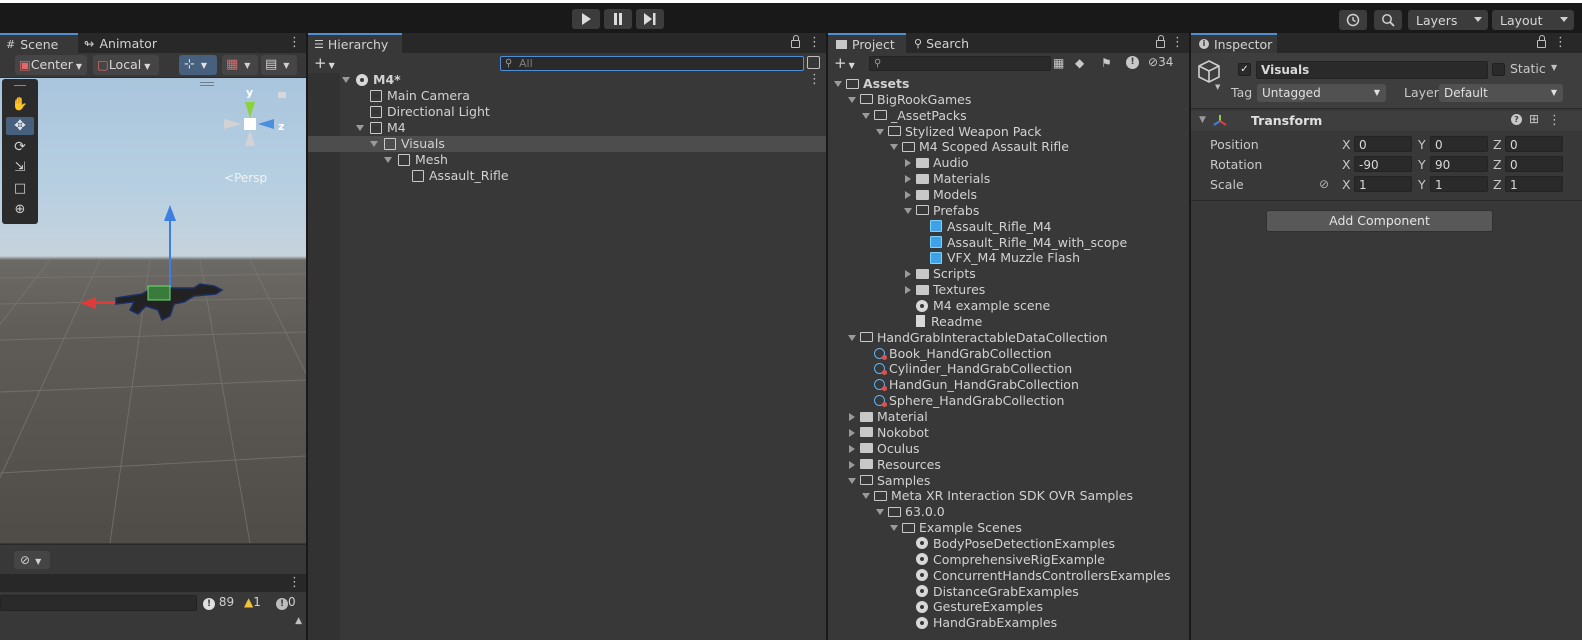 This screenshot has width=1582, height=640. What do you see at coordinates (1008, 211) in the screenshot?
I see `project-item: Prefabs` at bounding box center [1008, 211].